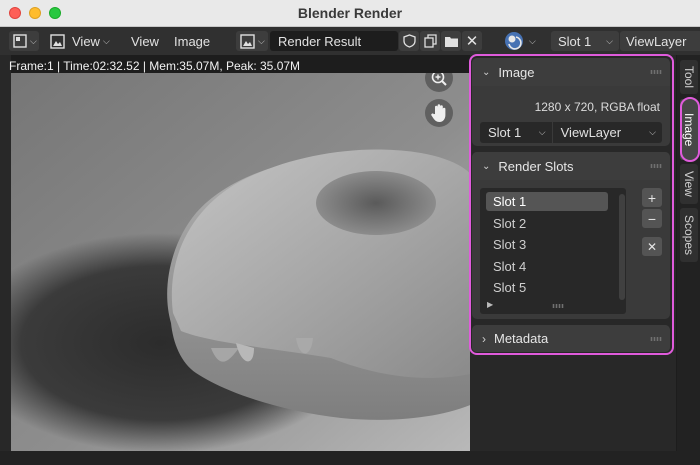  I want to click on slot-label: Slot 3, so click(510, 244).